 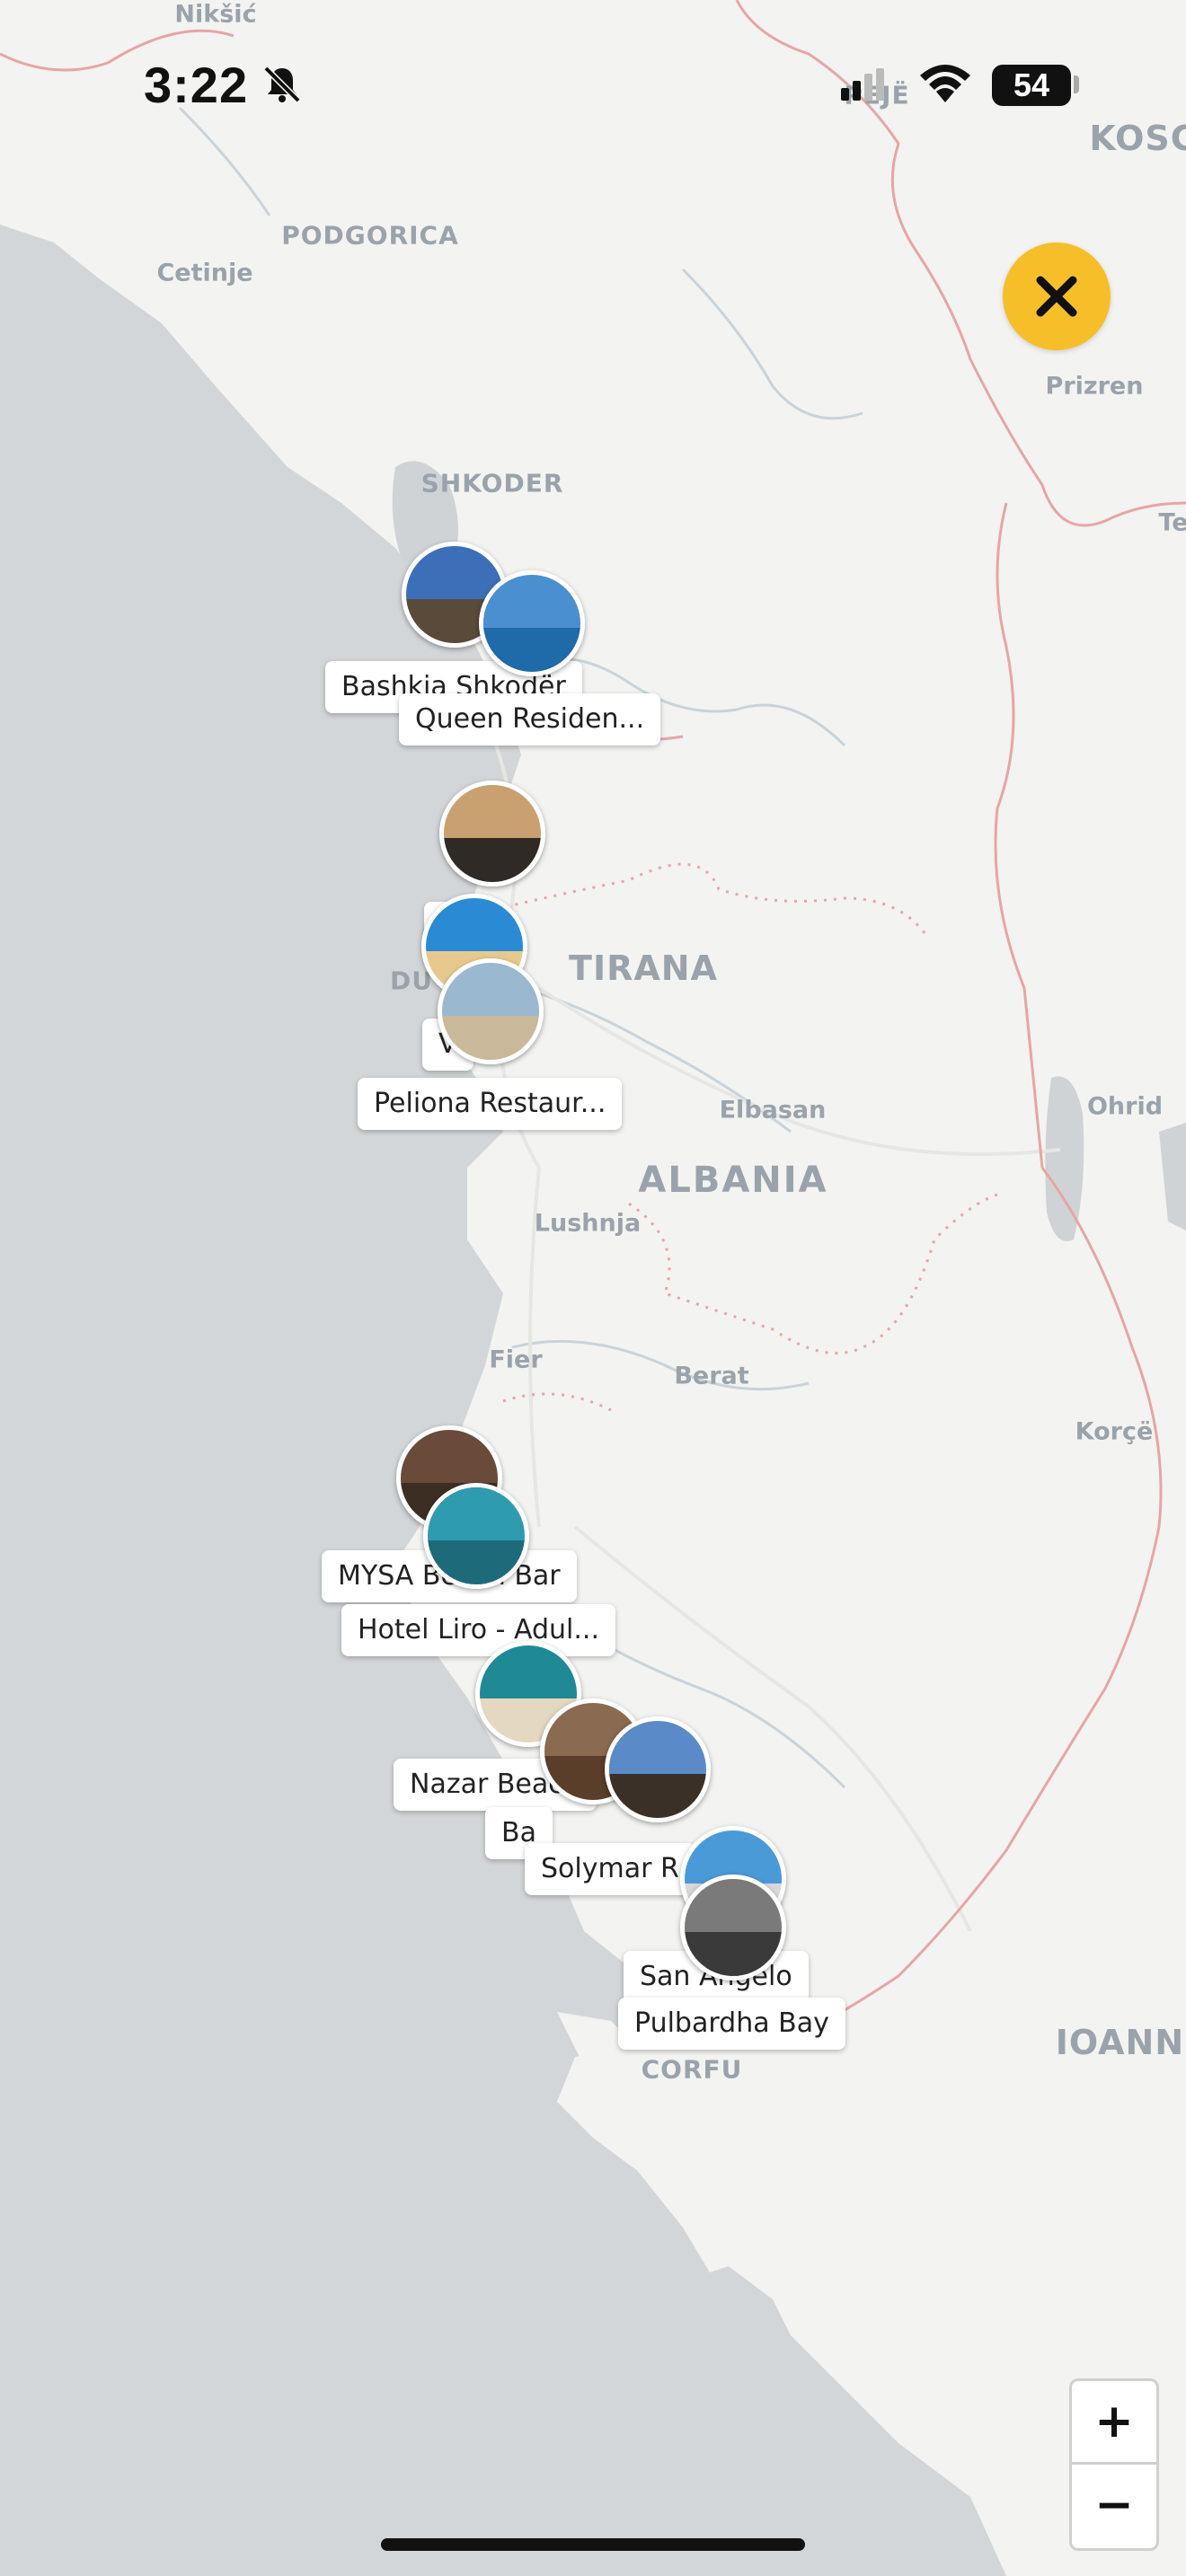 I want to click on map-label: CORFU, so click(x=692, y=2069).